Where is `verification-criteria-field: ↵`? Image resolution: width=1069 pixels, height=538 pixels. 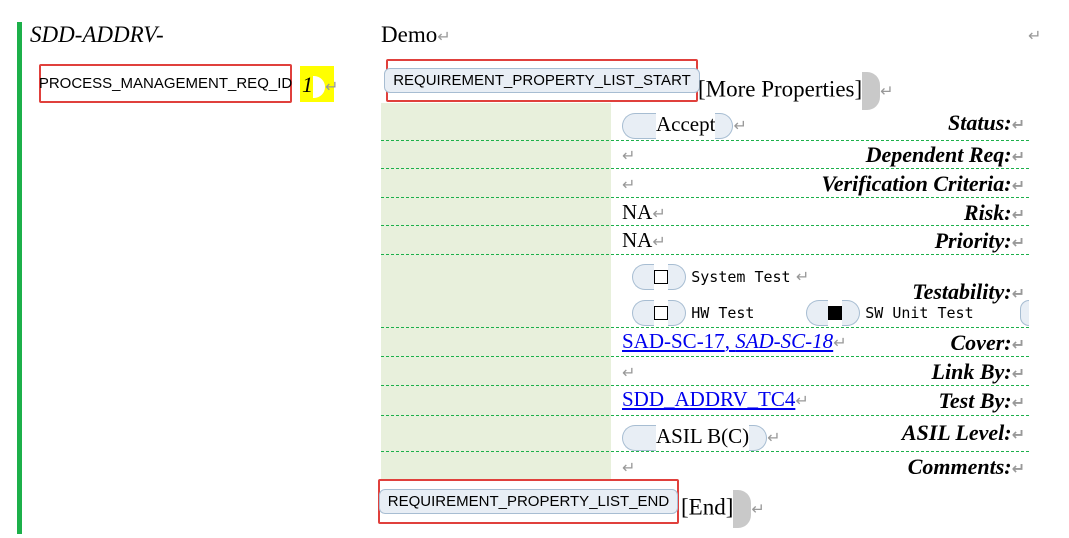 verification-criteria-field: ↵ is located at coordinates (628, 183).